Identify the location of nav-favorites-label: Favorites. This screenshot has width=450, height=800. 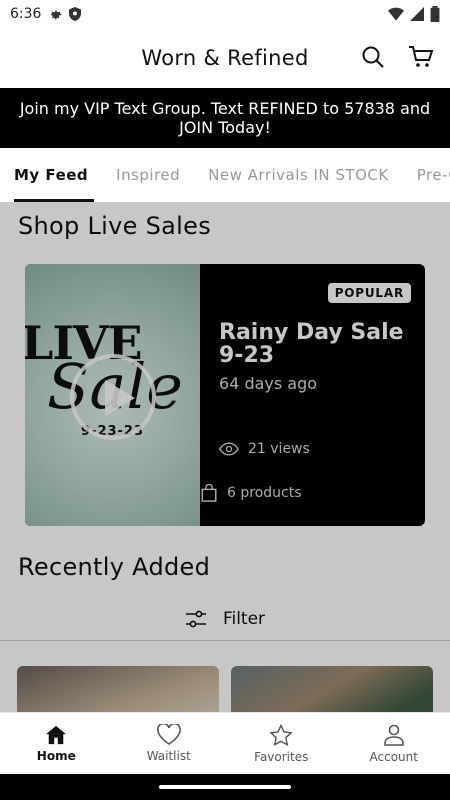
(281, 756).